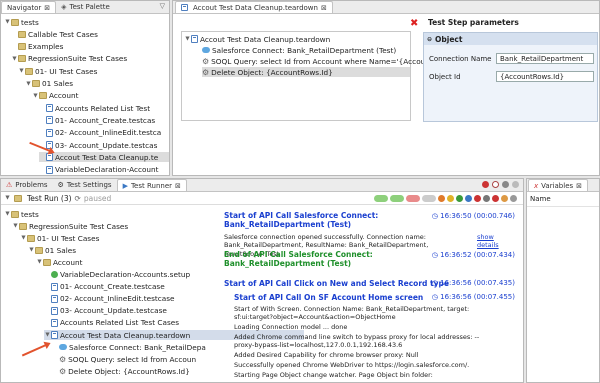 This screenshot has height=383, width=600. I want to click on tab-test-palette: ◈ Test Palette, so click(85, 7).